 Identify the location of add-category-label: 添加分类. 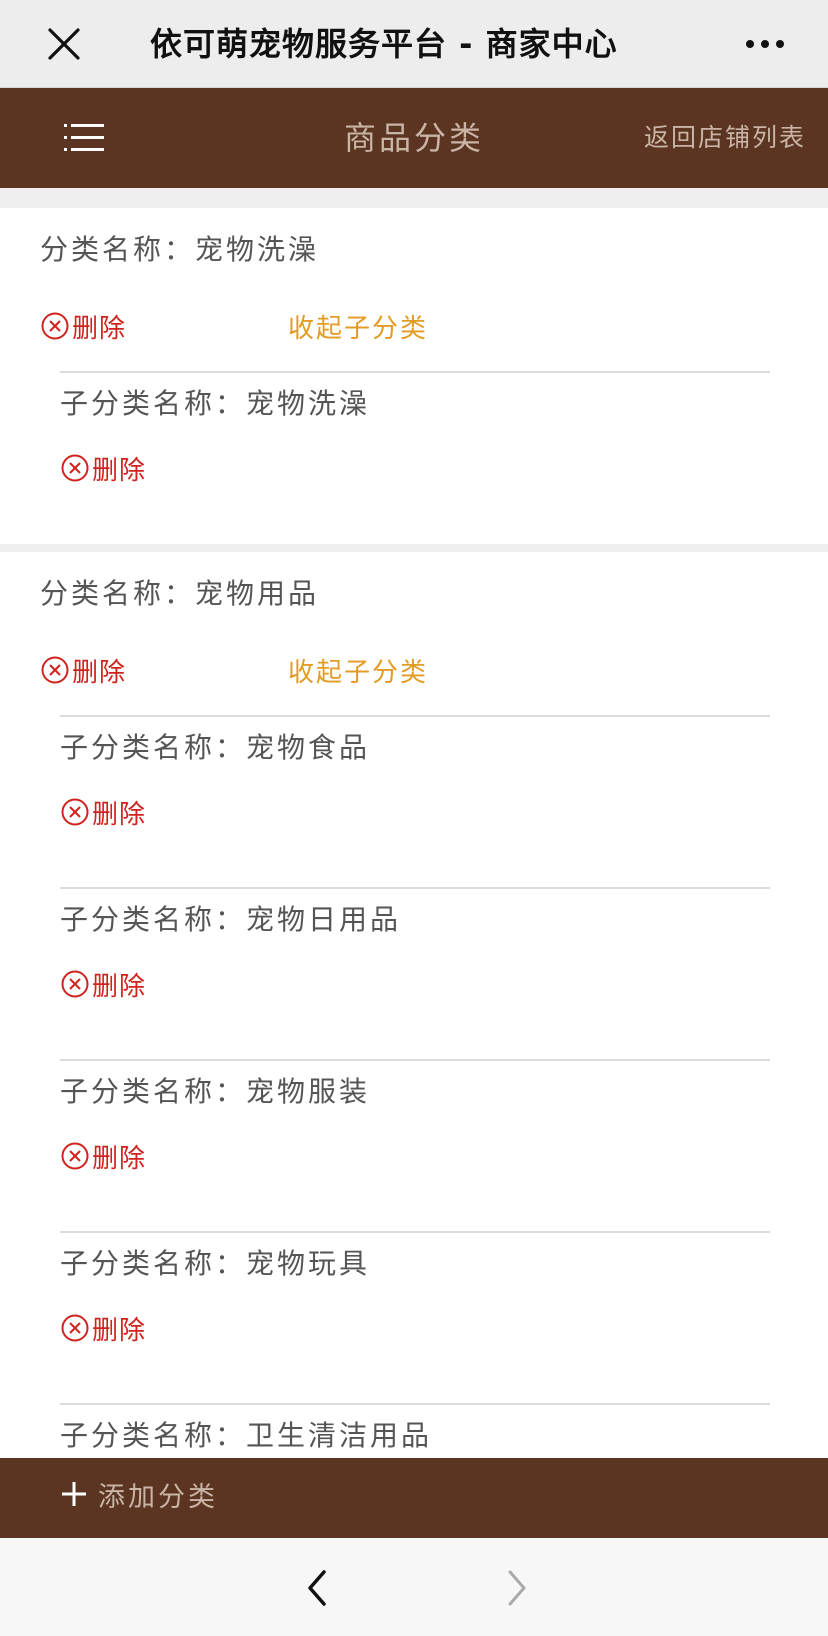
(158, 1497).